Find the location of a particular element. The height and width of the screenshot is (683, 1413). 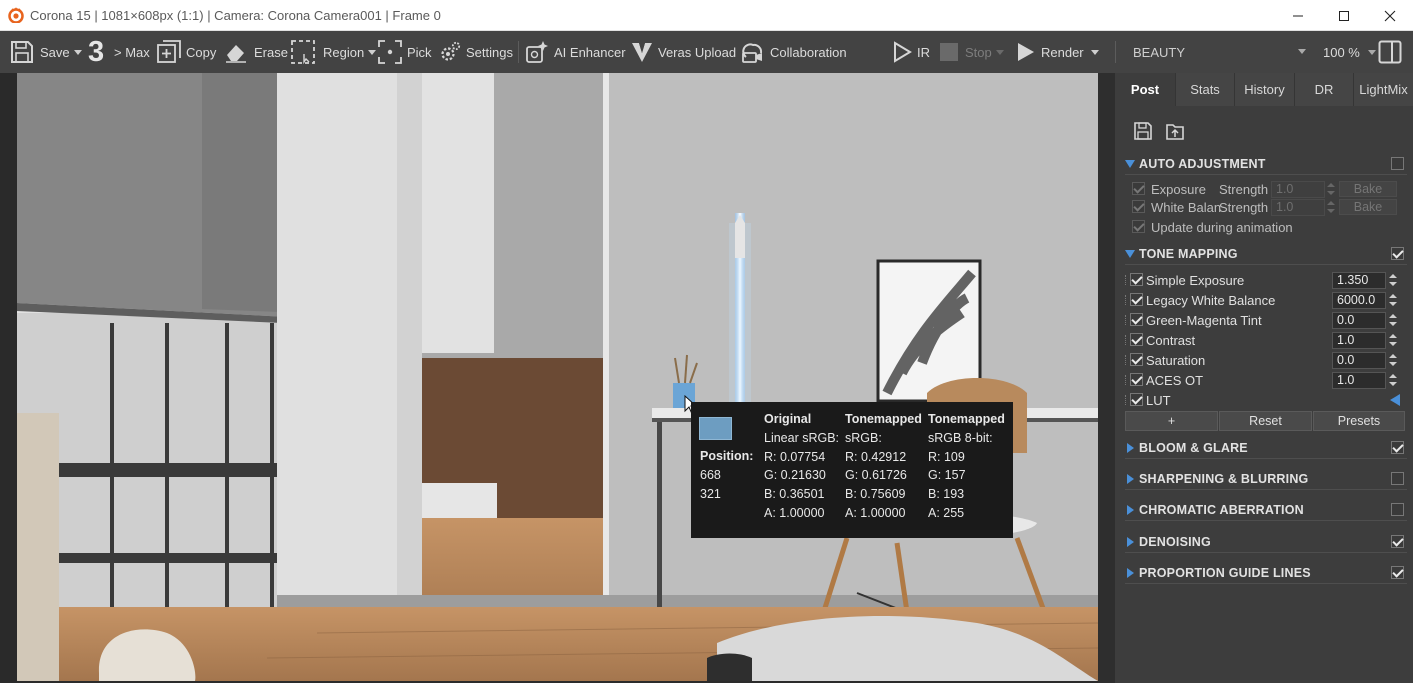

contrast-spinner is located at coordinates (1393, 340).